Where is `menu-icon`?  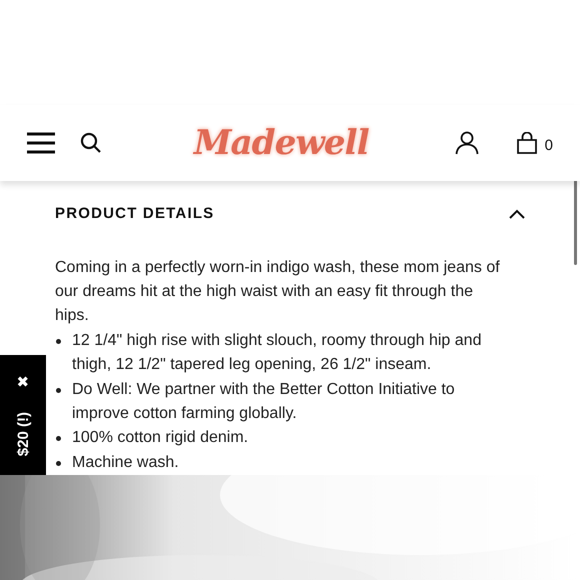
menu-icon is located at coordinates (41, 143).